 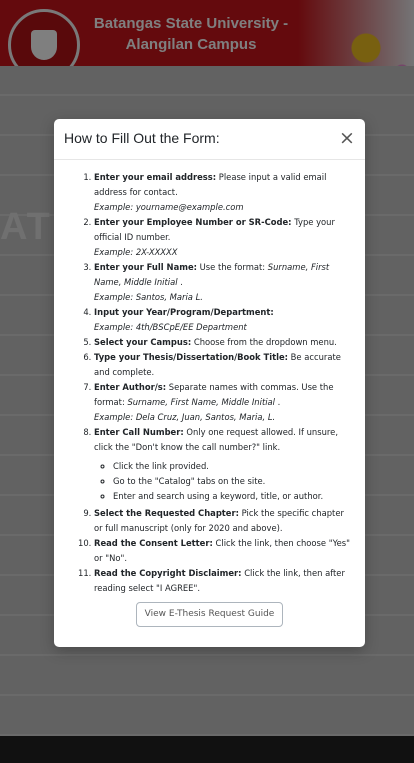 I want to click on step-label: Select the Requested Chapter:, so click(x=166, y=513).